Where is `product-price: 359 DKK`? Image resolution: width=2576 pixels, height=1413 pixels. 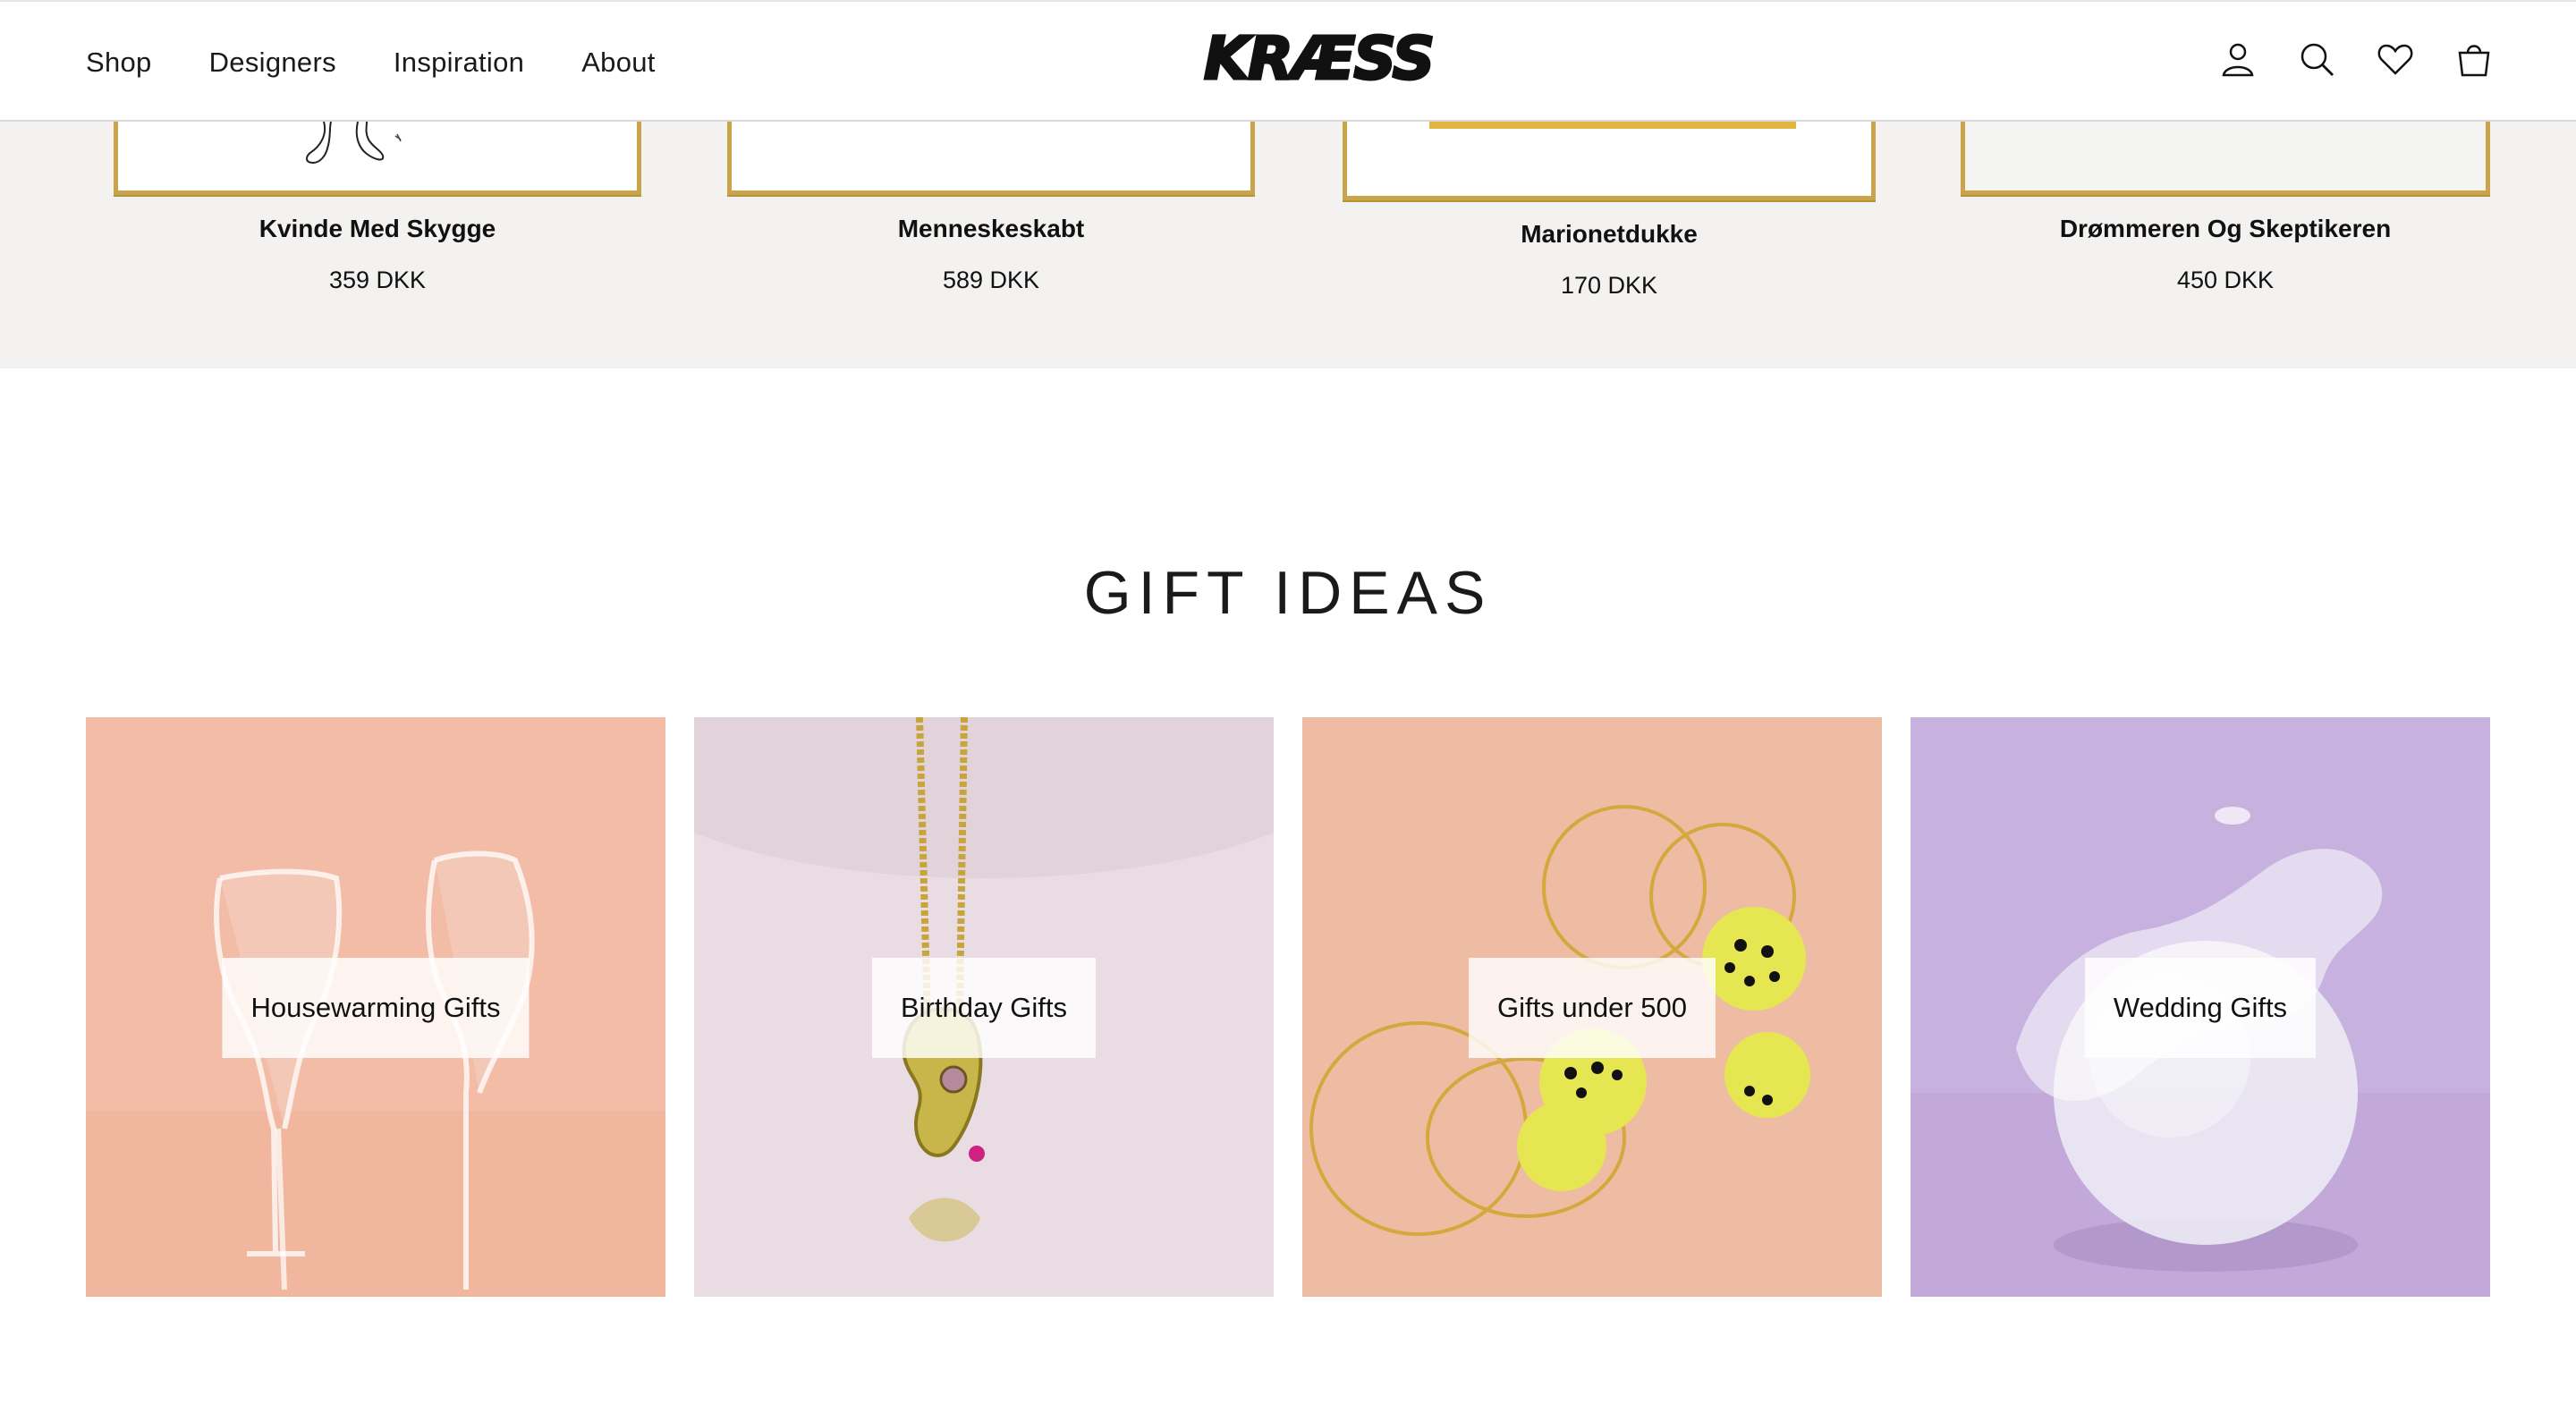
product-price: 359 DKK is located at coordinates (377, 280).